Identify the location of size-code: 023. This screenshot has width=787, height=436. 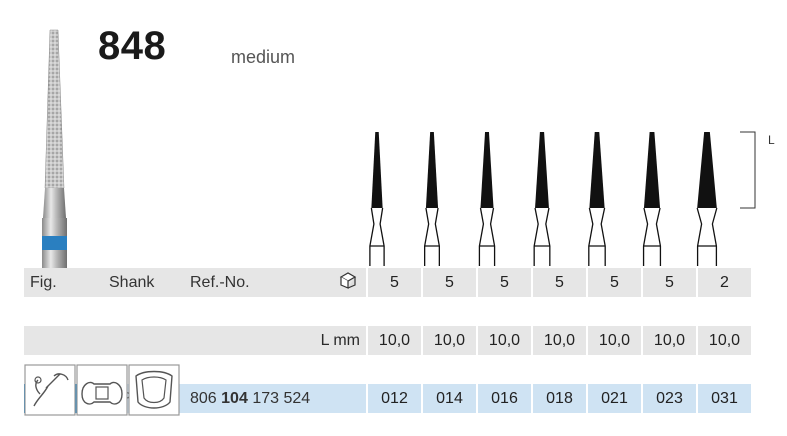
(669, 398).